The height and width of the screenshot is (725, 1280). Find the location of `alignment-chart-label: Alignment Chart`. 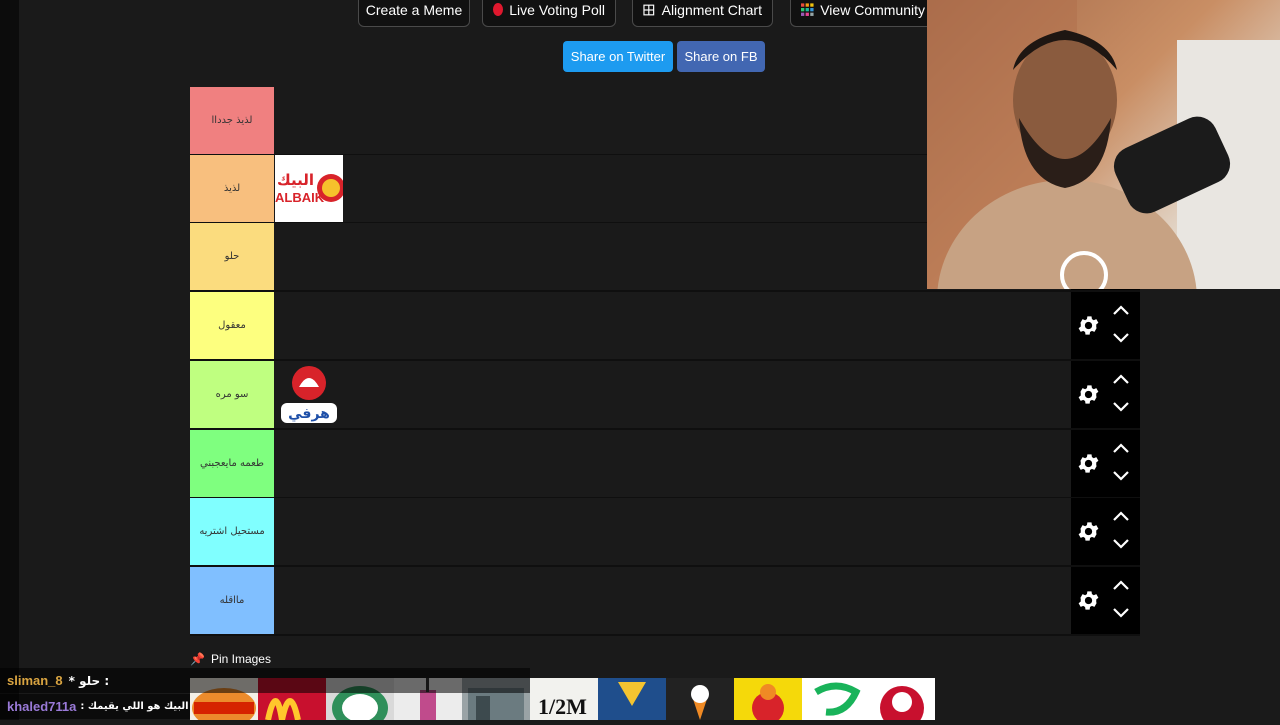

alignment-chart-label: Alignment Chart is located at coordinates (711, 9).